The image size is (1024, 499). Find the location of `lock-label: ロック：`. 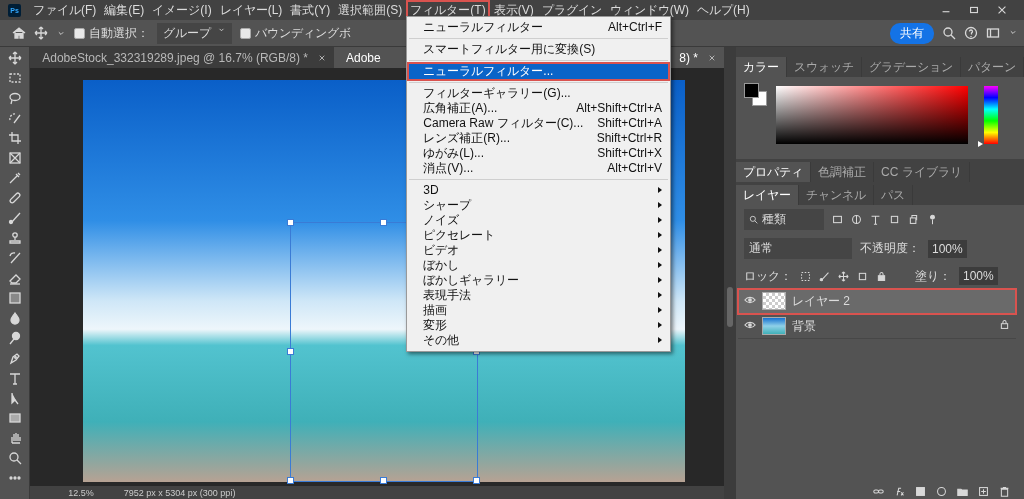

lock-label: ロック： is located at coordinates (768, 276).